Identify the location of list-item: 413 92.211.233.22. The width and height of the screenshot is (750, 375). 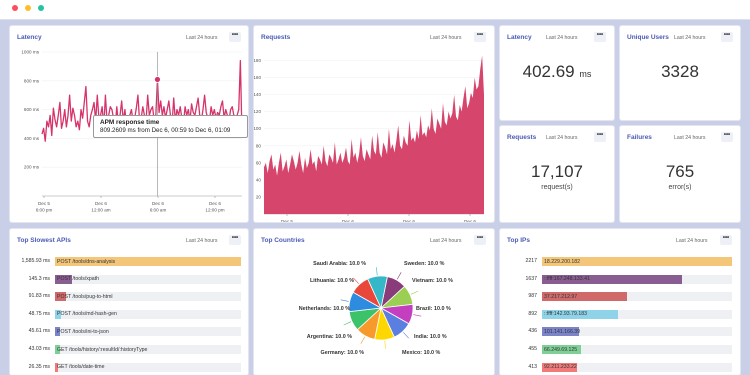
(620, 367).